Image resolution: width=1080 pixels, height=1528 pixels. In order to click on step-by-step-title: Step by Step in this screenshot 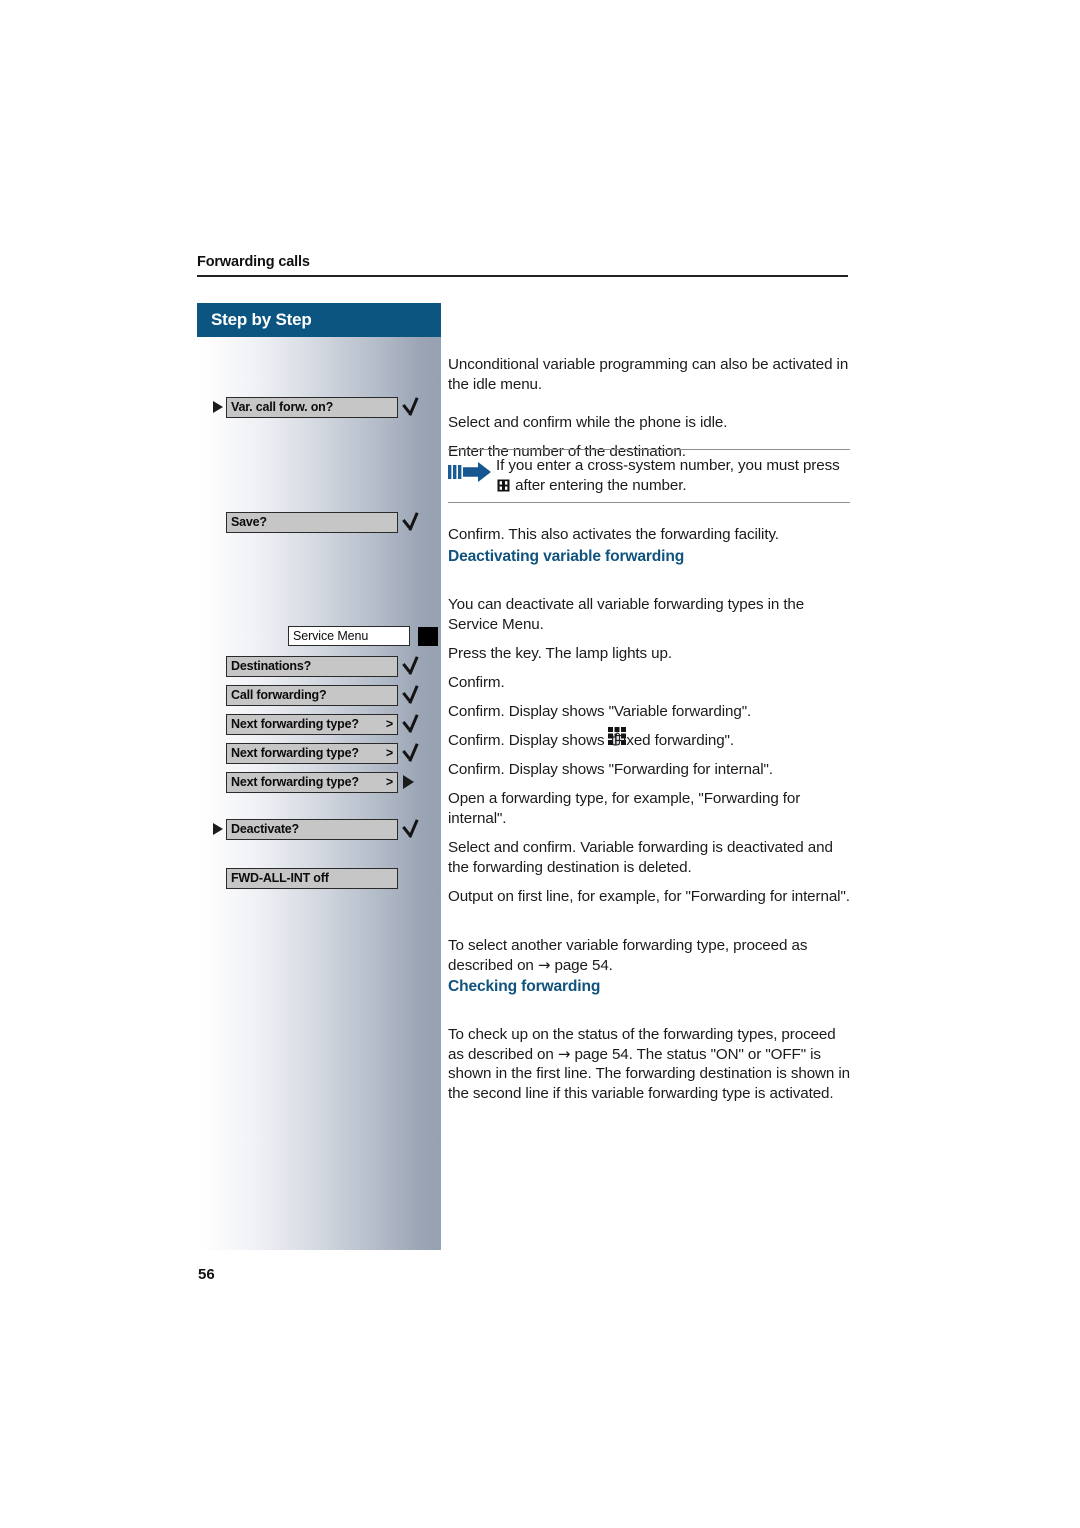, I will do `click(261, 319)`.